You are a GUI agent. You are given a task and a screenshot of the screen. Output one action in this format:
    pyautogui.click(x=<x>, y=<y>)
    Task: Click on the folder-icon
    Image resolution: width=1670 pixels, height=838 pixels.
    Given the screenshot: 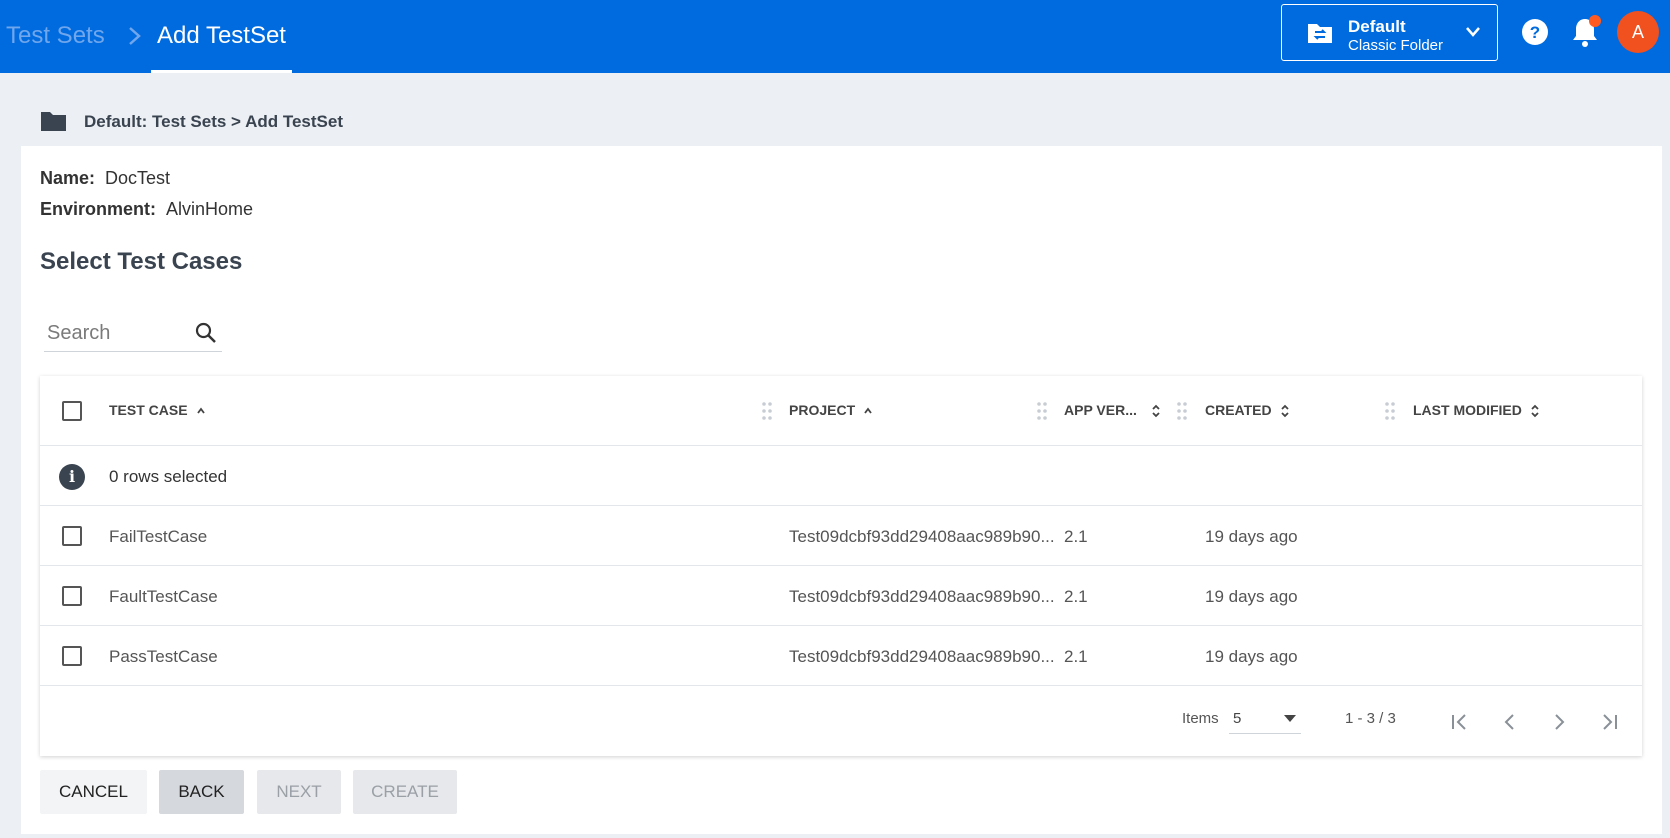 What is the action you would take?
    pyautogui.click(x=53, y=121)
    